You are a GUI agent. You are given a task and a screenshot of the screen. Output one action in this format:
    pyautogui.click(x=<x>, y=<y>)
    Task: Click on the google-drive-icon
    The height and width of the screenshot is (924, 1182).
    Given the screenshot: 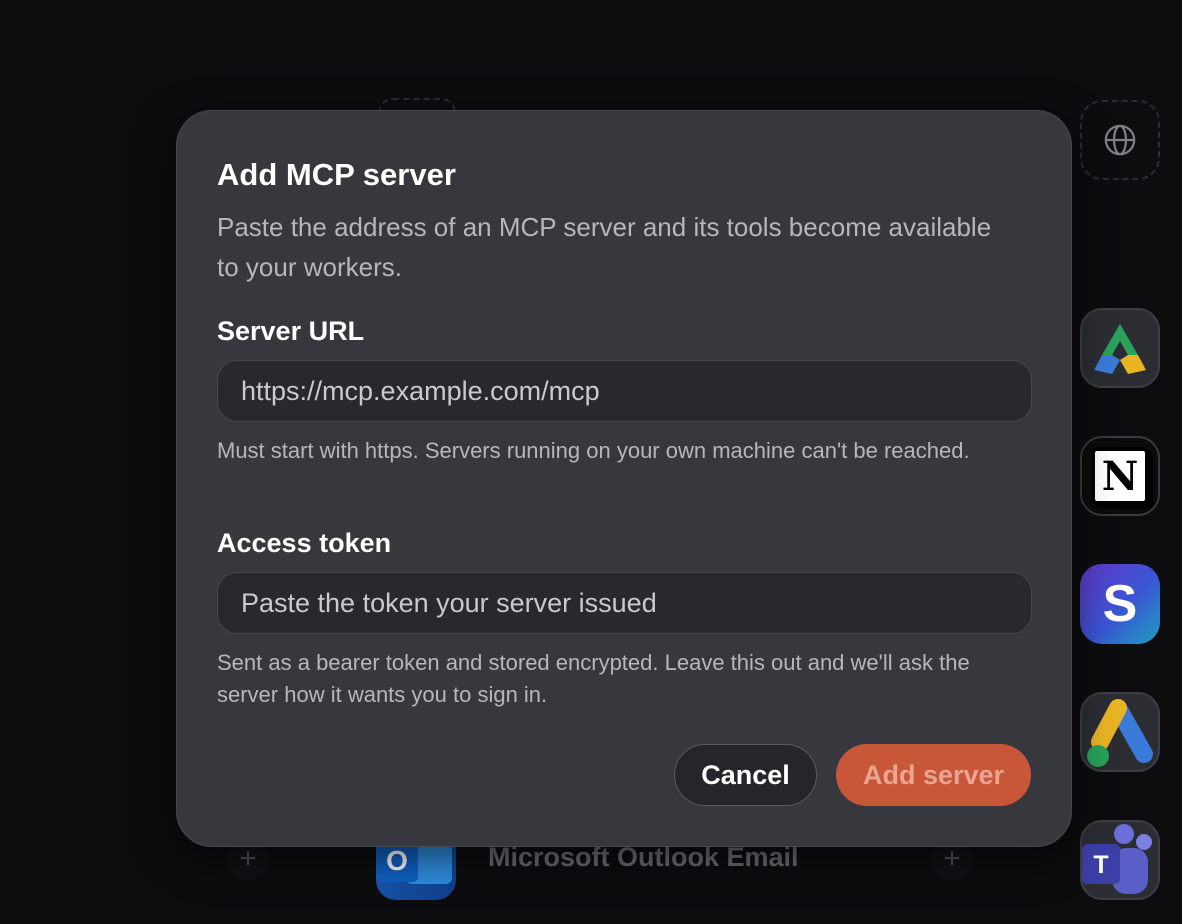 What is the action you would take?
    pyautogui.click(x=1120, y=348)
    